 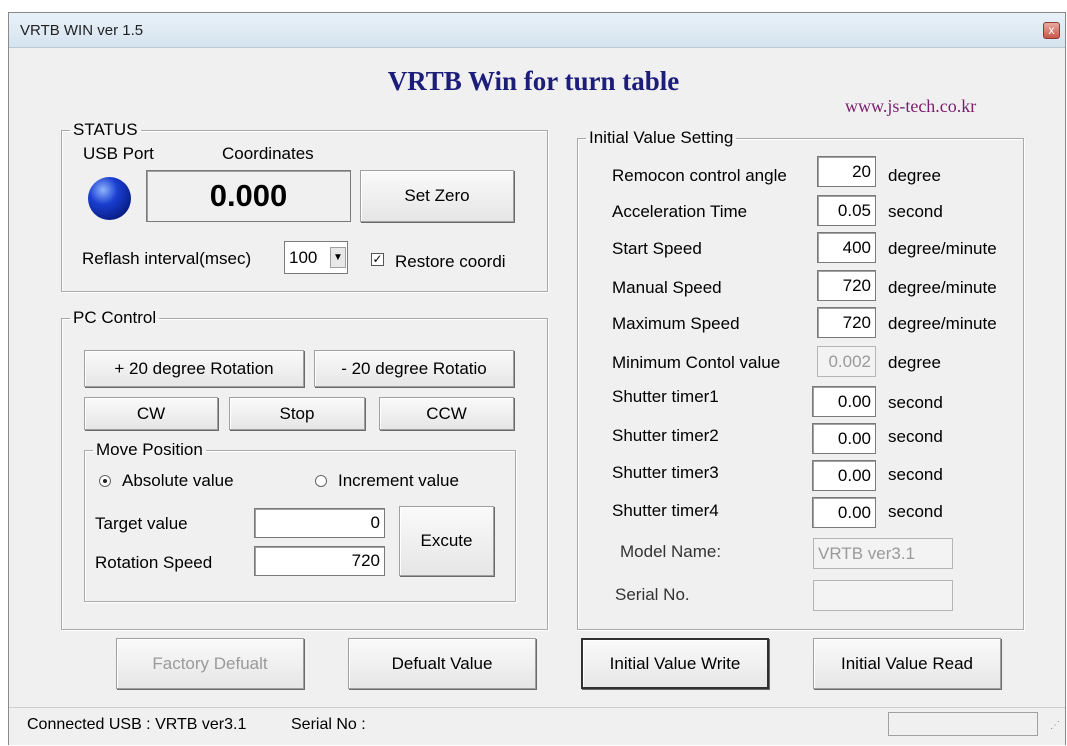 What do you see at coordinates (665, 510) in the screenshot?
I see `shutter-timer4-label: Shutter timer4` at bounding box center [665, 510].